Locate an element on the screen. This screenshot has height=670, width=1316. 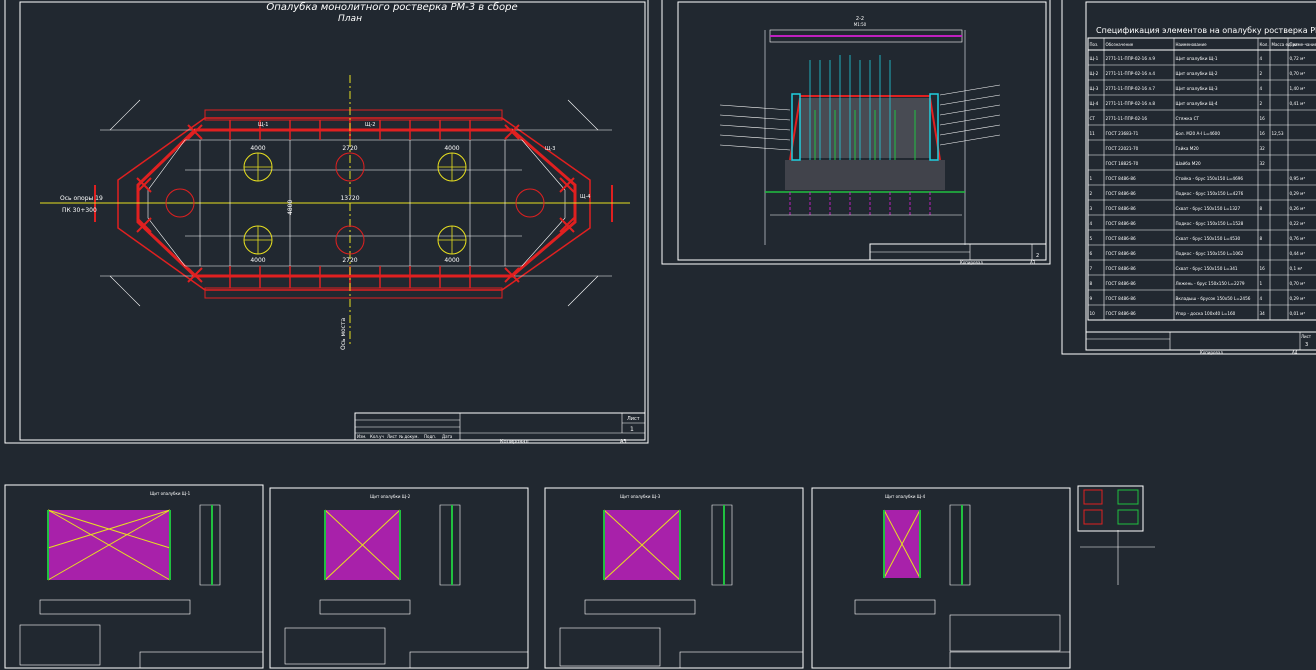
detail-thumbnail is located at coordinates (1116, 535).